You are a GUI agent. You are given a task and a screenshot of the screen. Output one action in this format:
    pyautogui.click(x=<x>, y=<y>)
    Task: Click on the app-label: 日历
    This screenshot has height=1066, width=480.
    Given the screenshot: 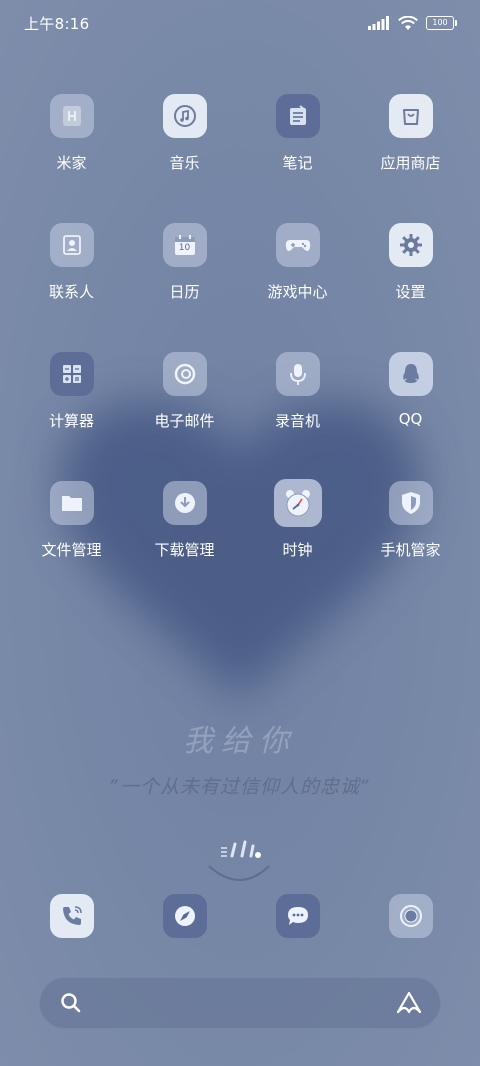 What is the action you would take?
    pyautogui.click(x=184, y=292)
    